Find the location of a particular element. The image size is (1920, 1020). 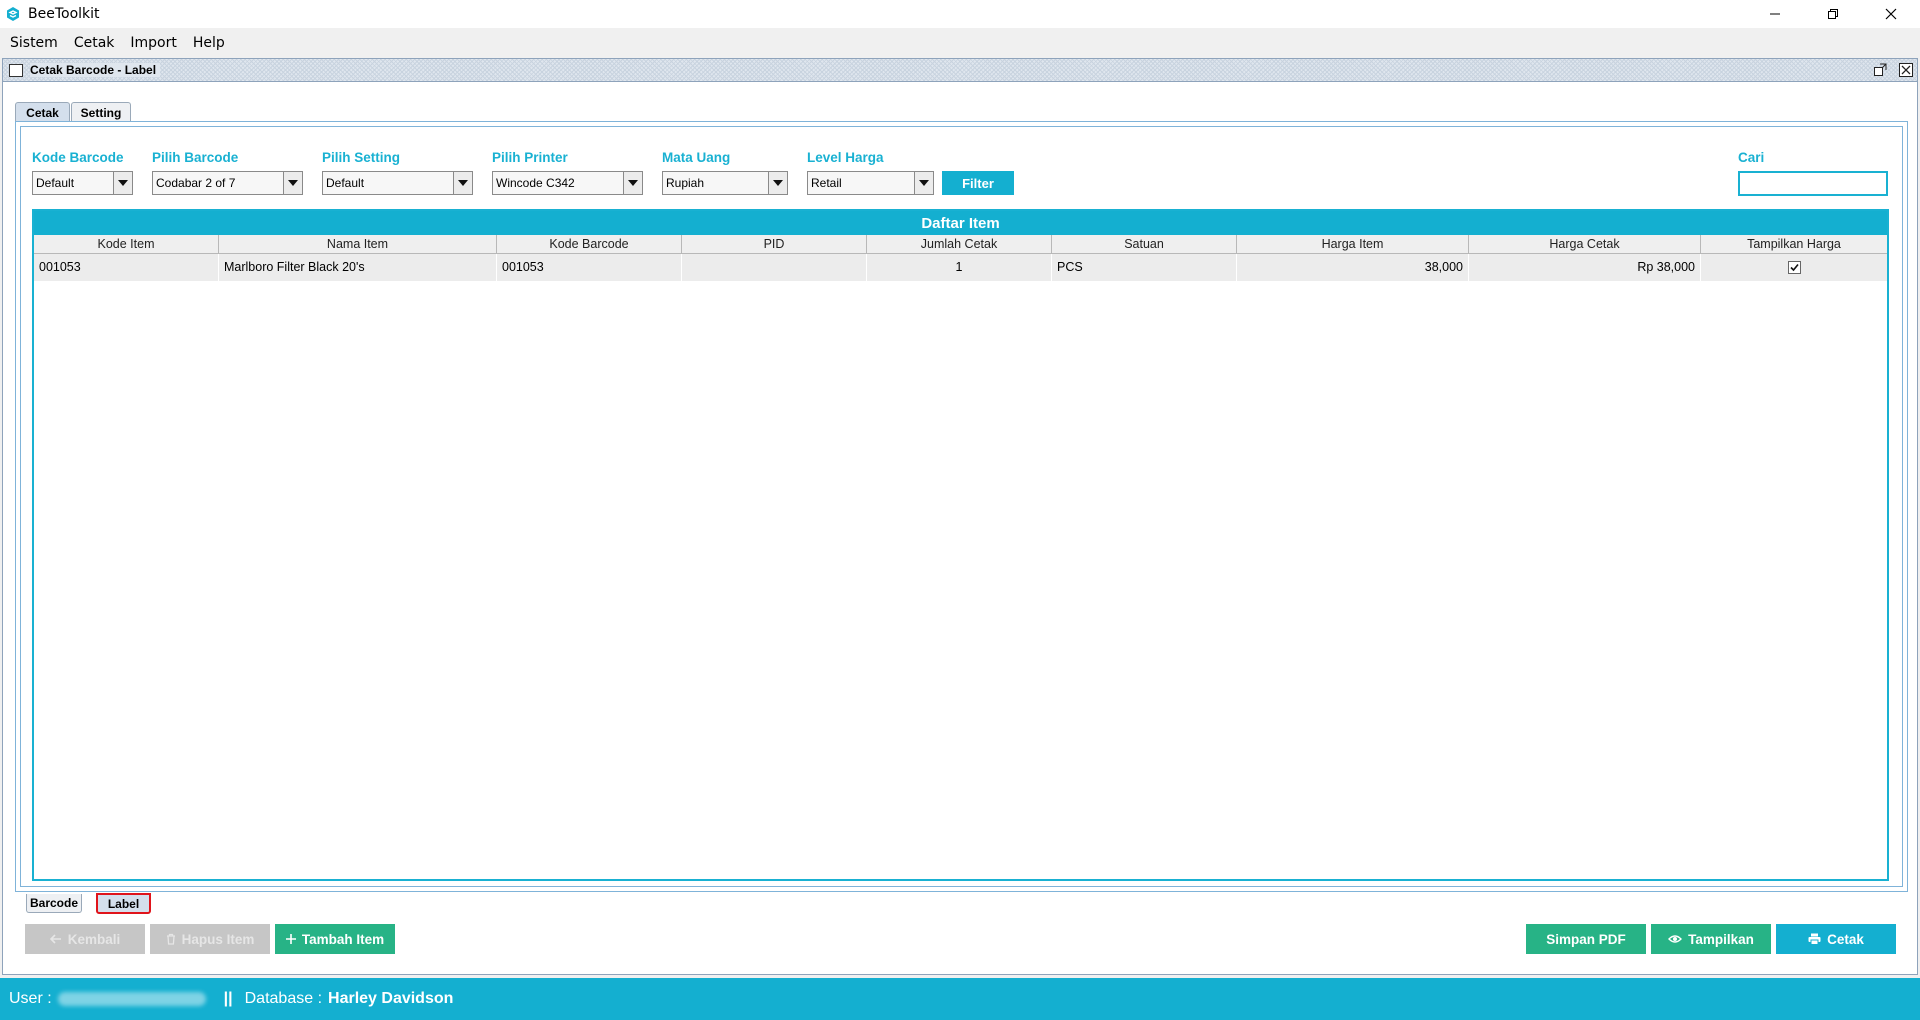

cetak-label: Cetak is located at coordinates (1845, 939).